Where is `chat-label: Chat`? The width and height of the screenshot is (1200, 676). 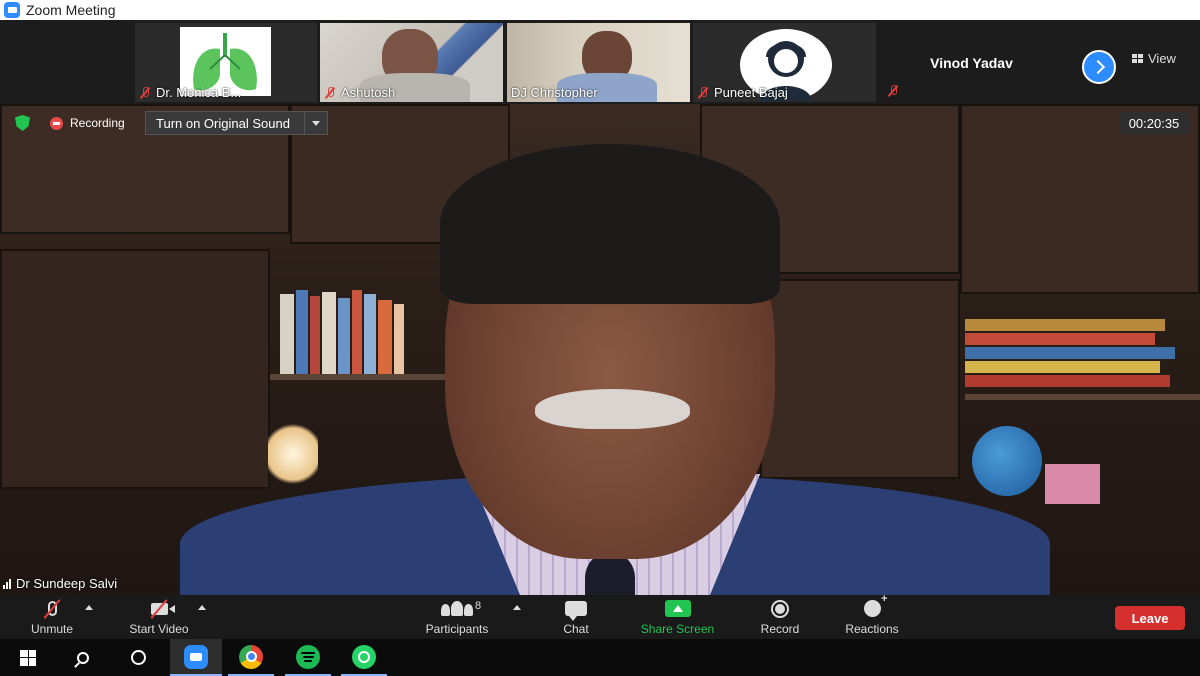 chat-label: Chat is located at coordinates (576, 628).